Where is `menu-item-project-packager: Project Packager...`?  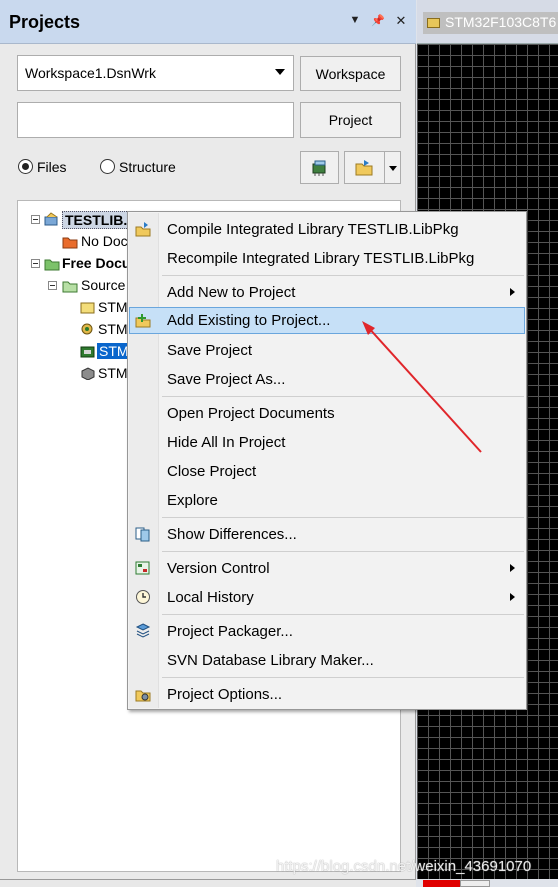 menu-item-project-packager: Project Packager... is located at coordinates (327, 631).